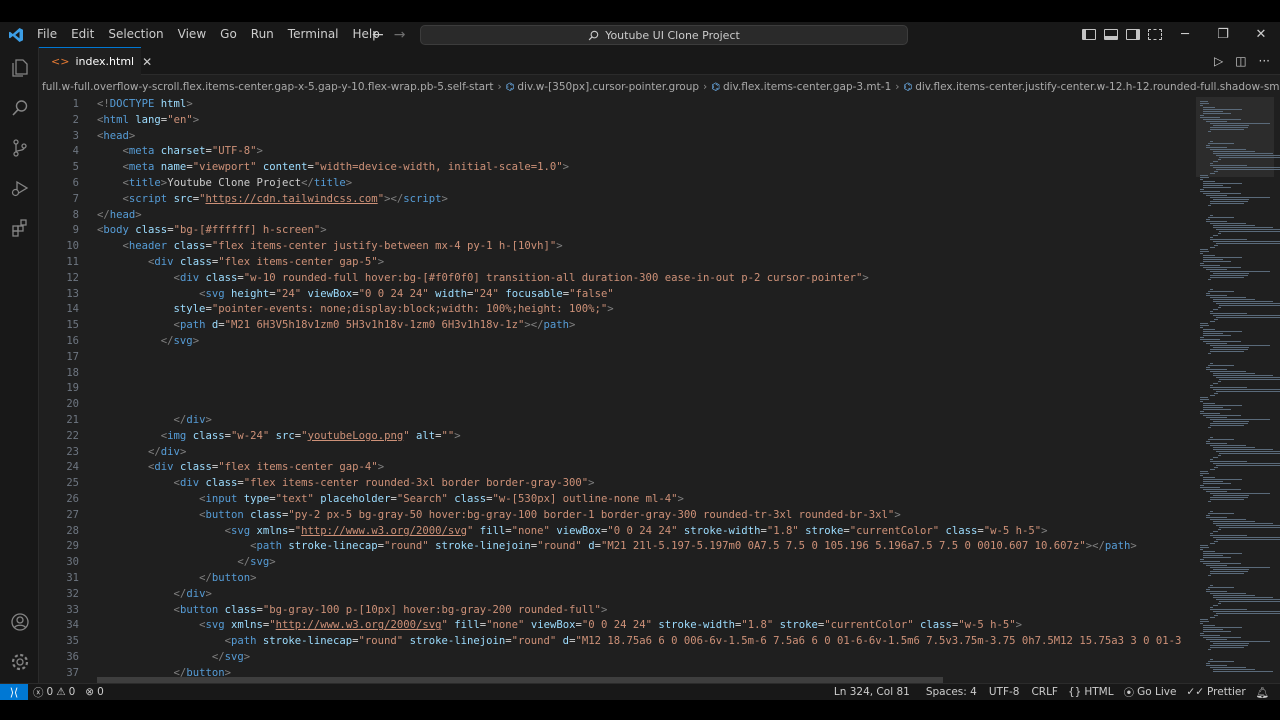  I want to click on remote-indicator-icon: ⟩⟨, so click(14, 691).